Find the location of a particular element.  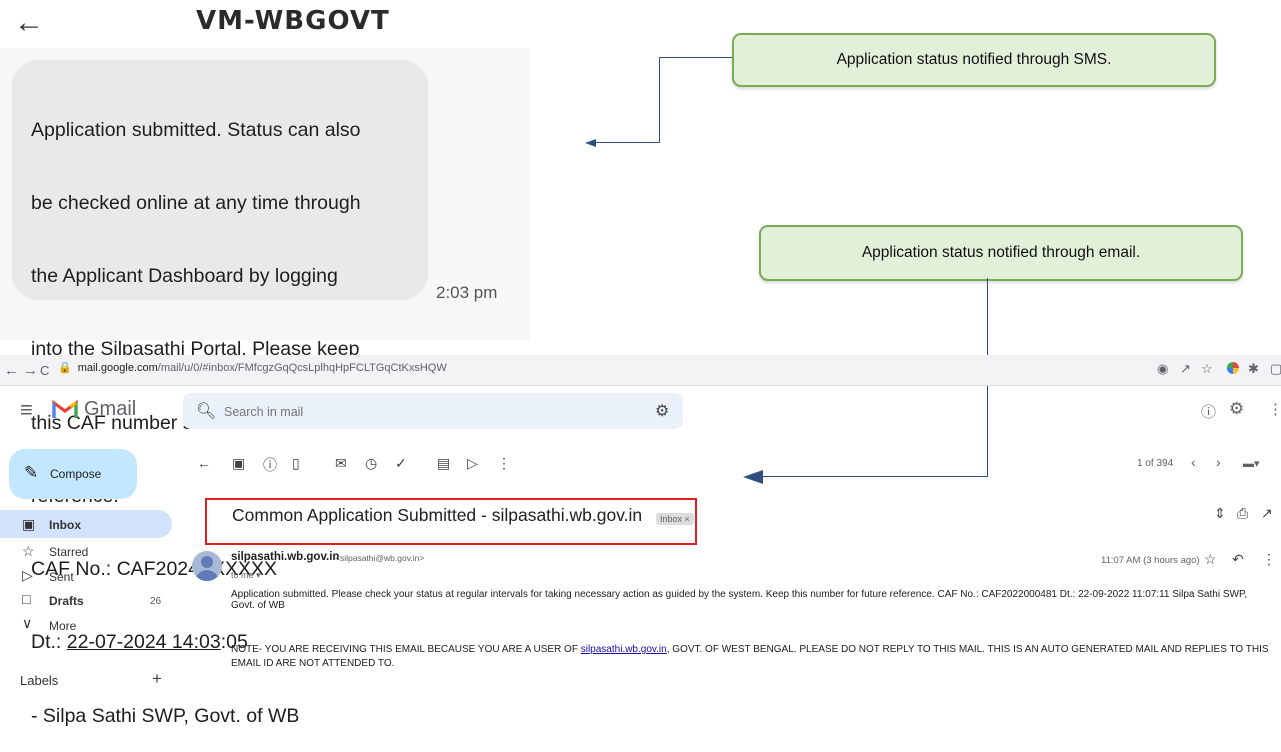

sms-line: the Applicant Dashboard by logging is located at coordinates (184, 276).